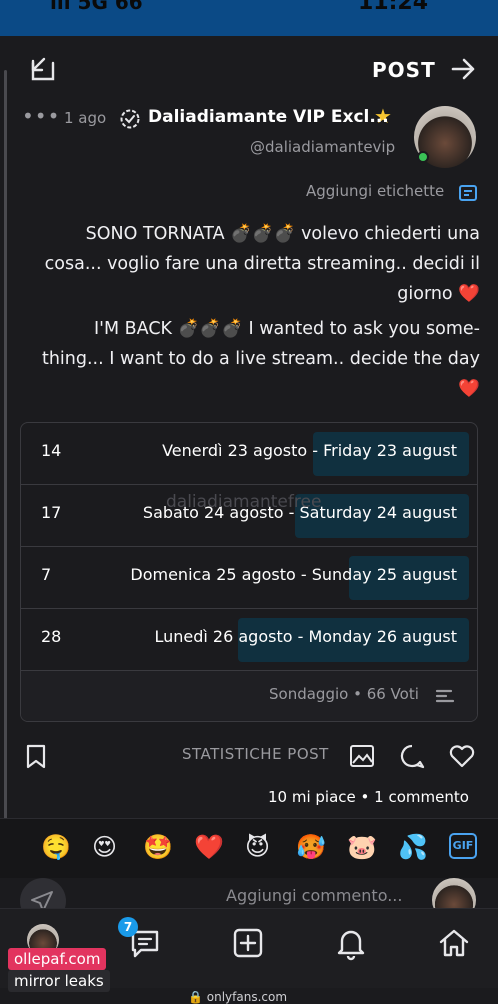 Image resolution: width=498 pixels, height=1004 pixels. What do you see at coordinates (249, 18) in the screenshot?
I see `status-bar: ııl 5G 66 11:24` at bounding box center [249, 18].